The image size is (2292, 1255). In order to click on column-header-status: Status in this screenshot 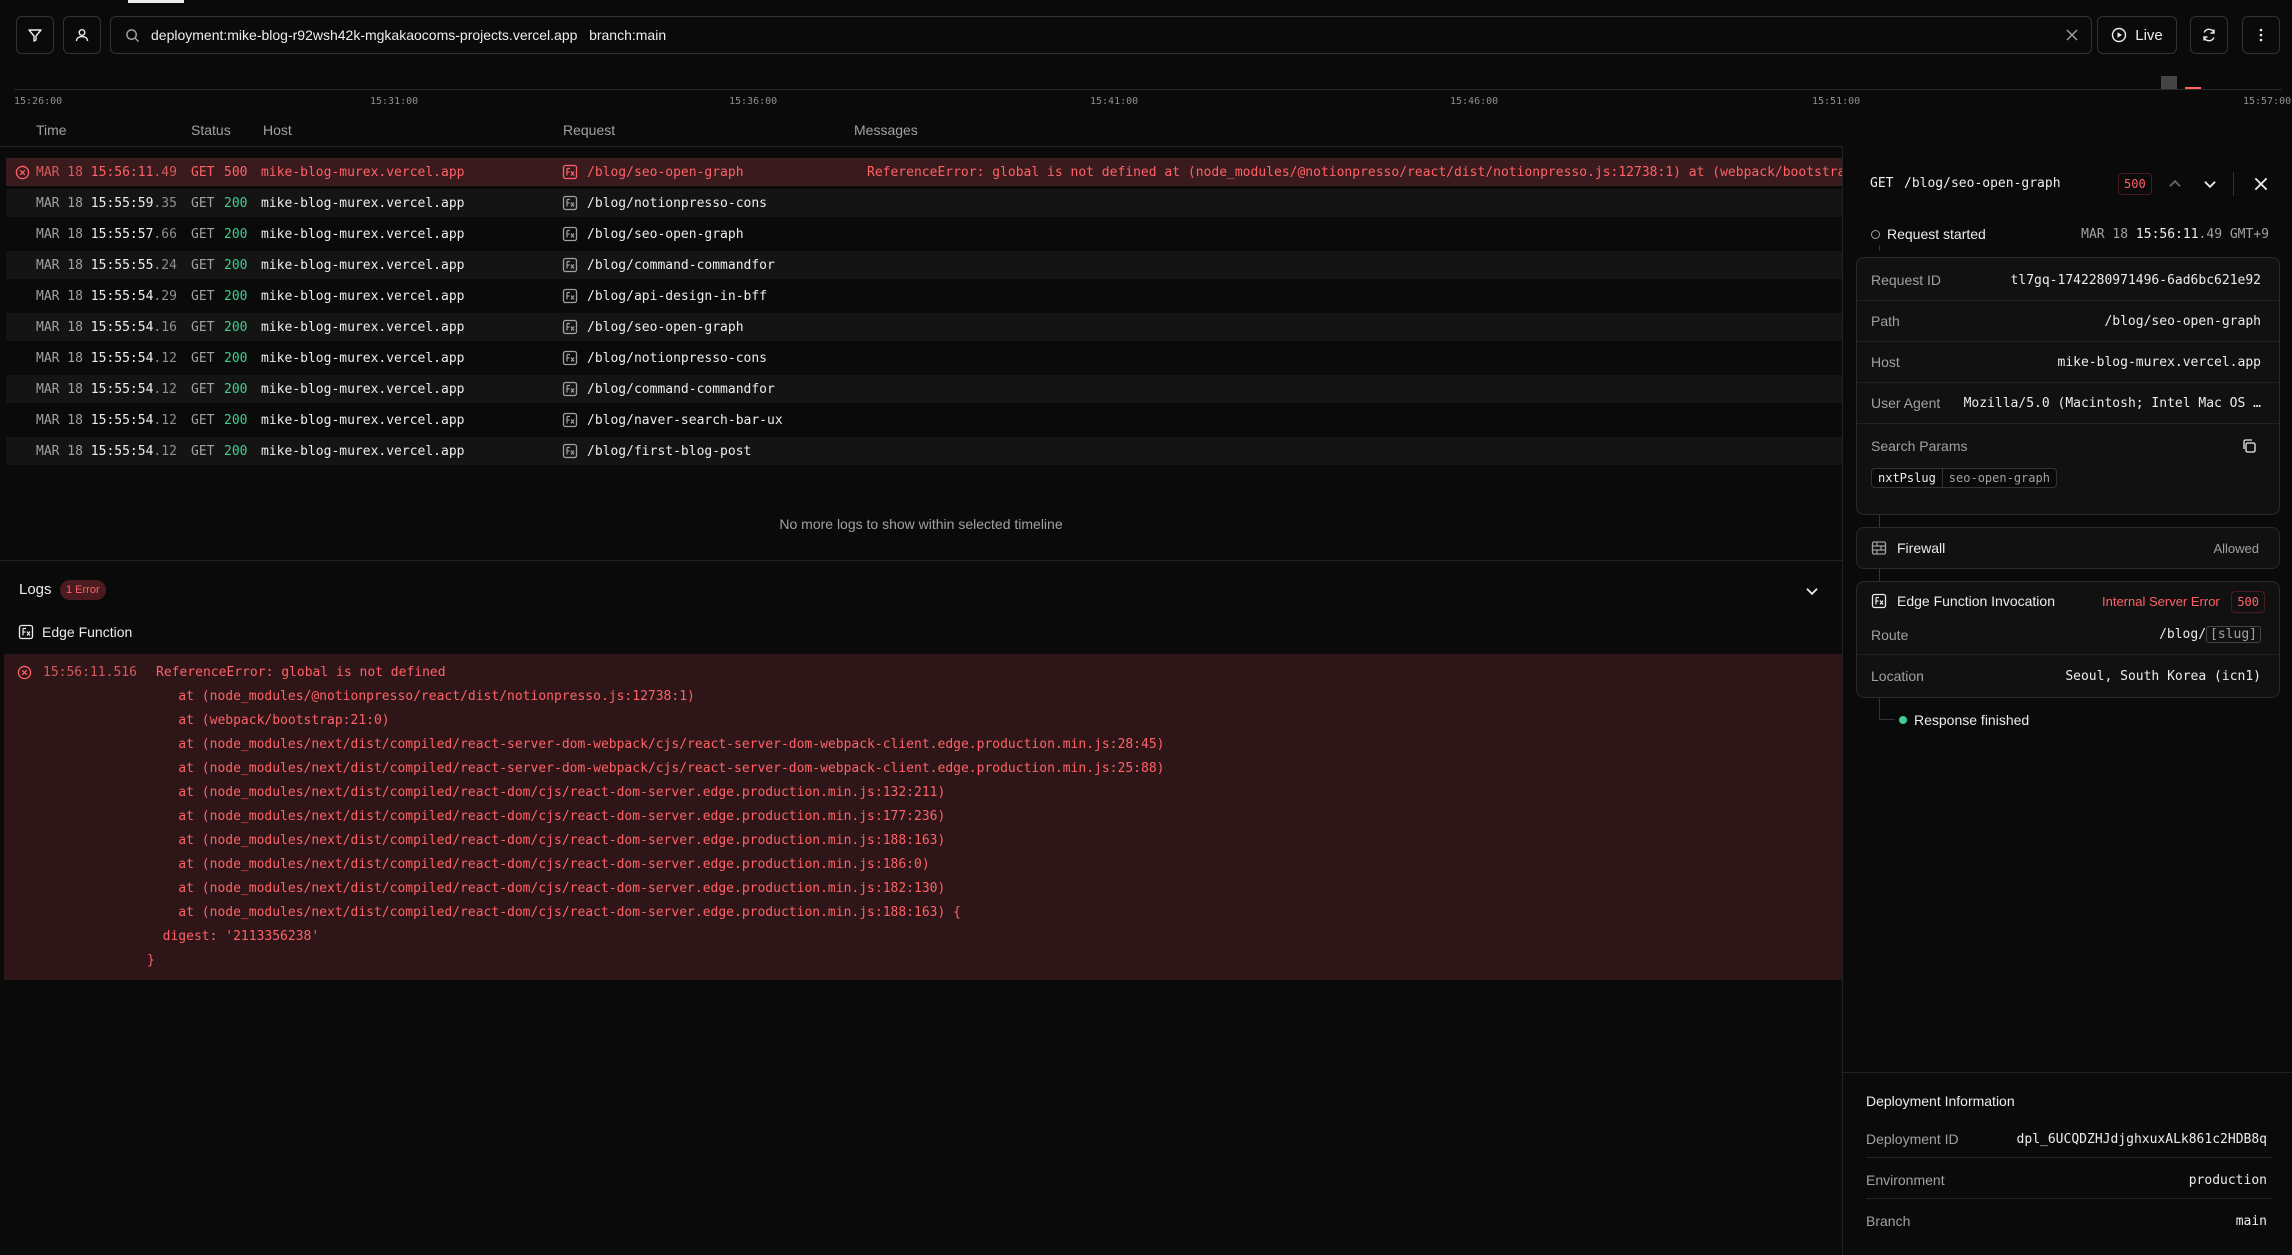, I will do `click(211, 130)`.